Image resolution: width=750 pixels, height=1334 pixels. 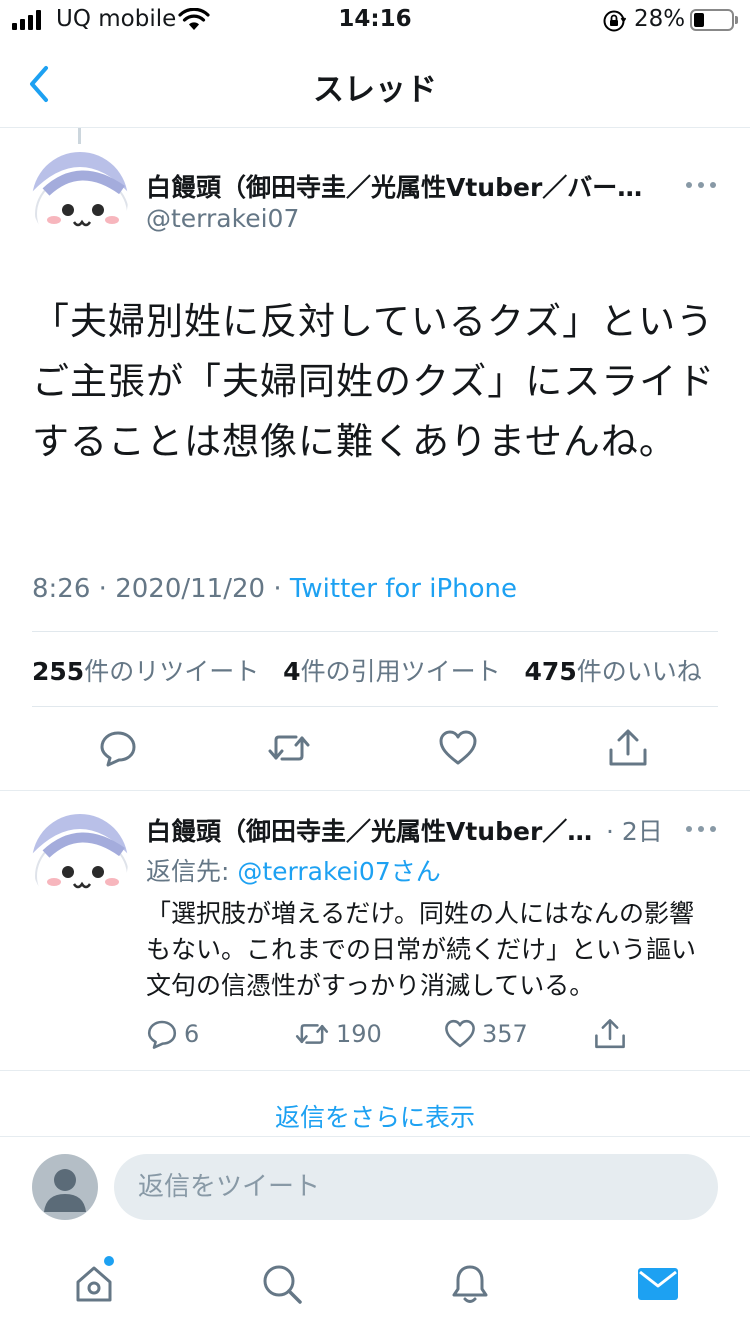 What do you see at coordinates (190, 589) in the screenshot?
I see `tweet-date: 2020/11/20` at bounding box center [190, 589].